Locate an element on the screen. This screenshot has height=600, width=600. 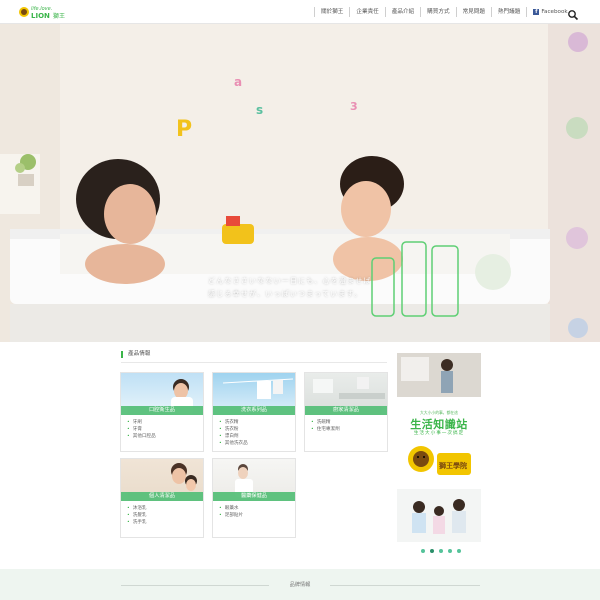
hero-tagline: どんなささいなない一日にも、心を澄ませば 感じる幸せが、いっぱいつまっています。 is located at coordinates (290, 288).